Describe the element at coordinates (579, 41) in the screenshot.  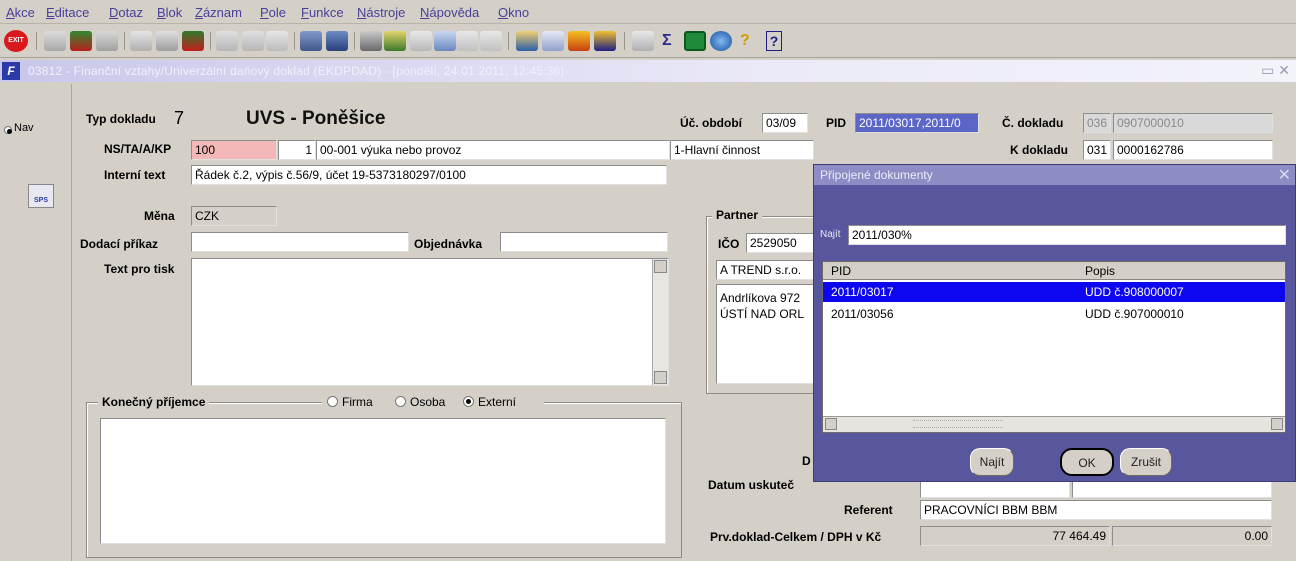
I see `star-icon` at that location.